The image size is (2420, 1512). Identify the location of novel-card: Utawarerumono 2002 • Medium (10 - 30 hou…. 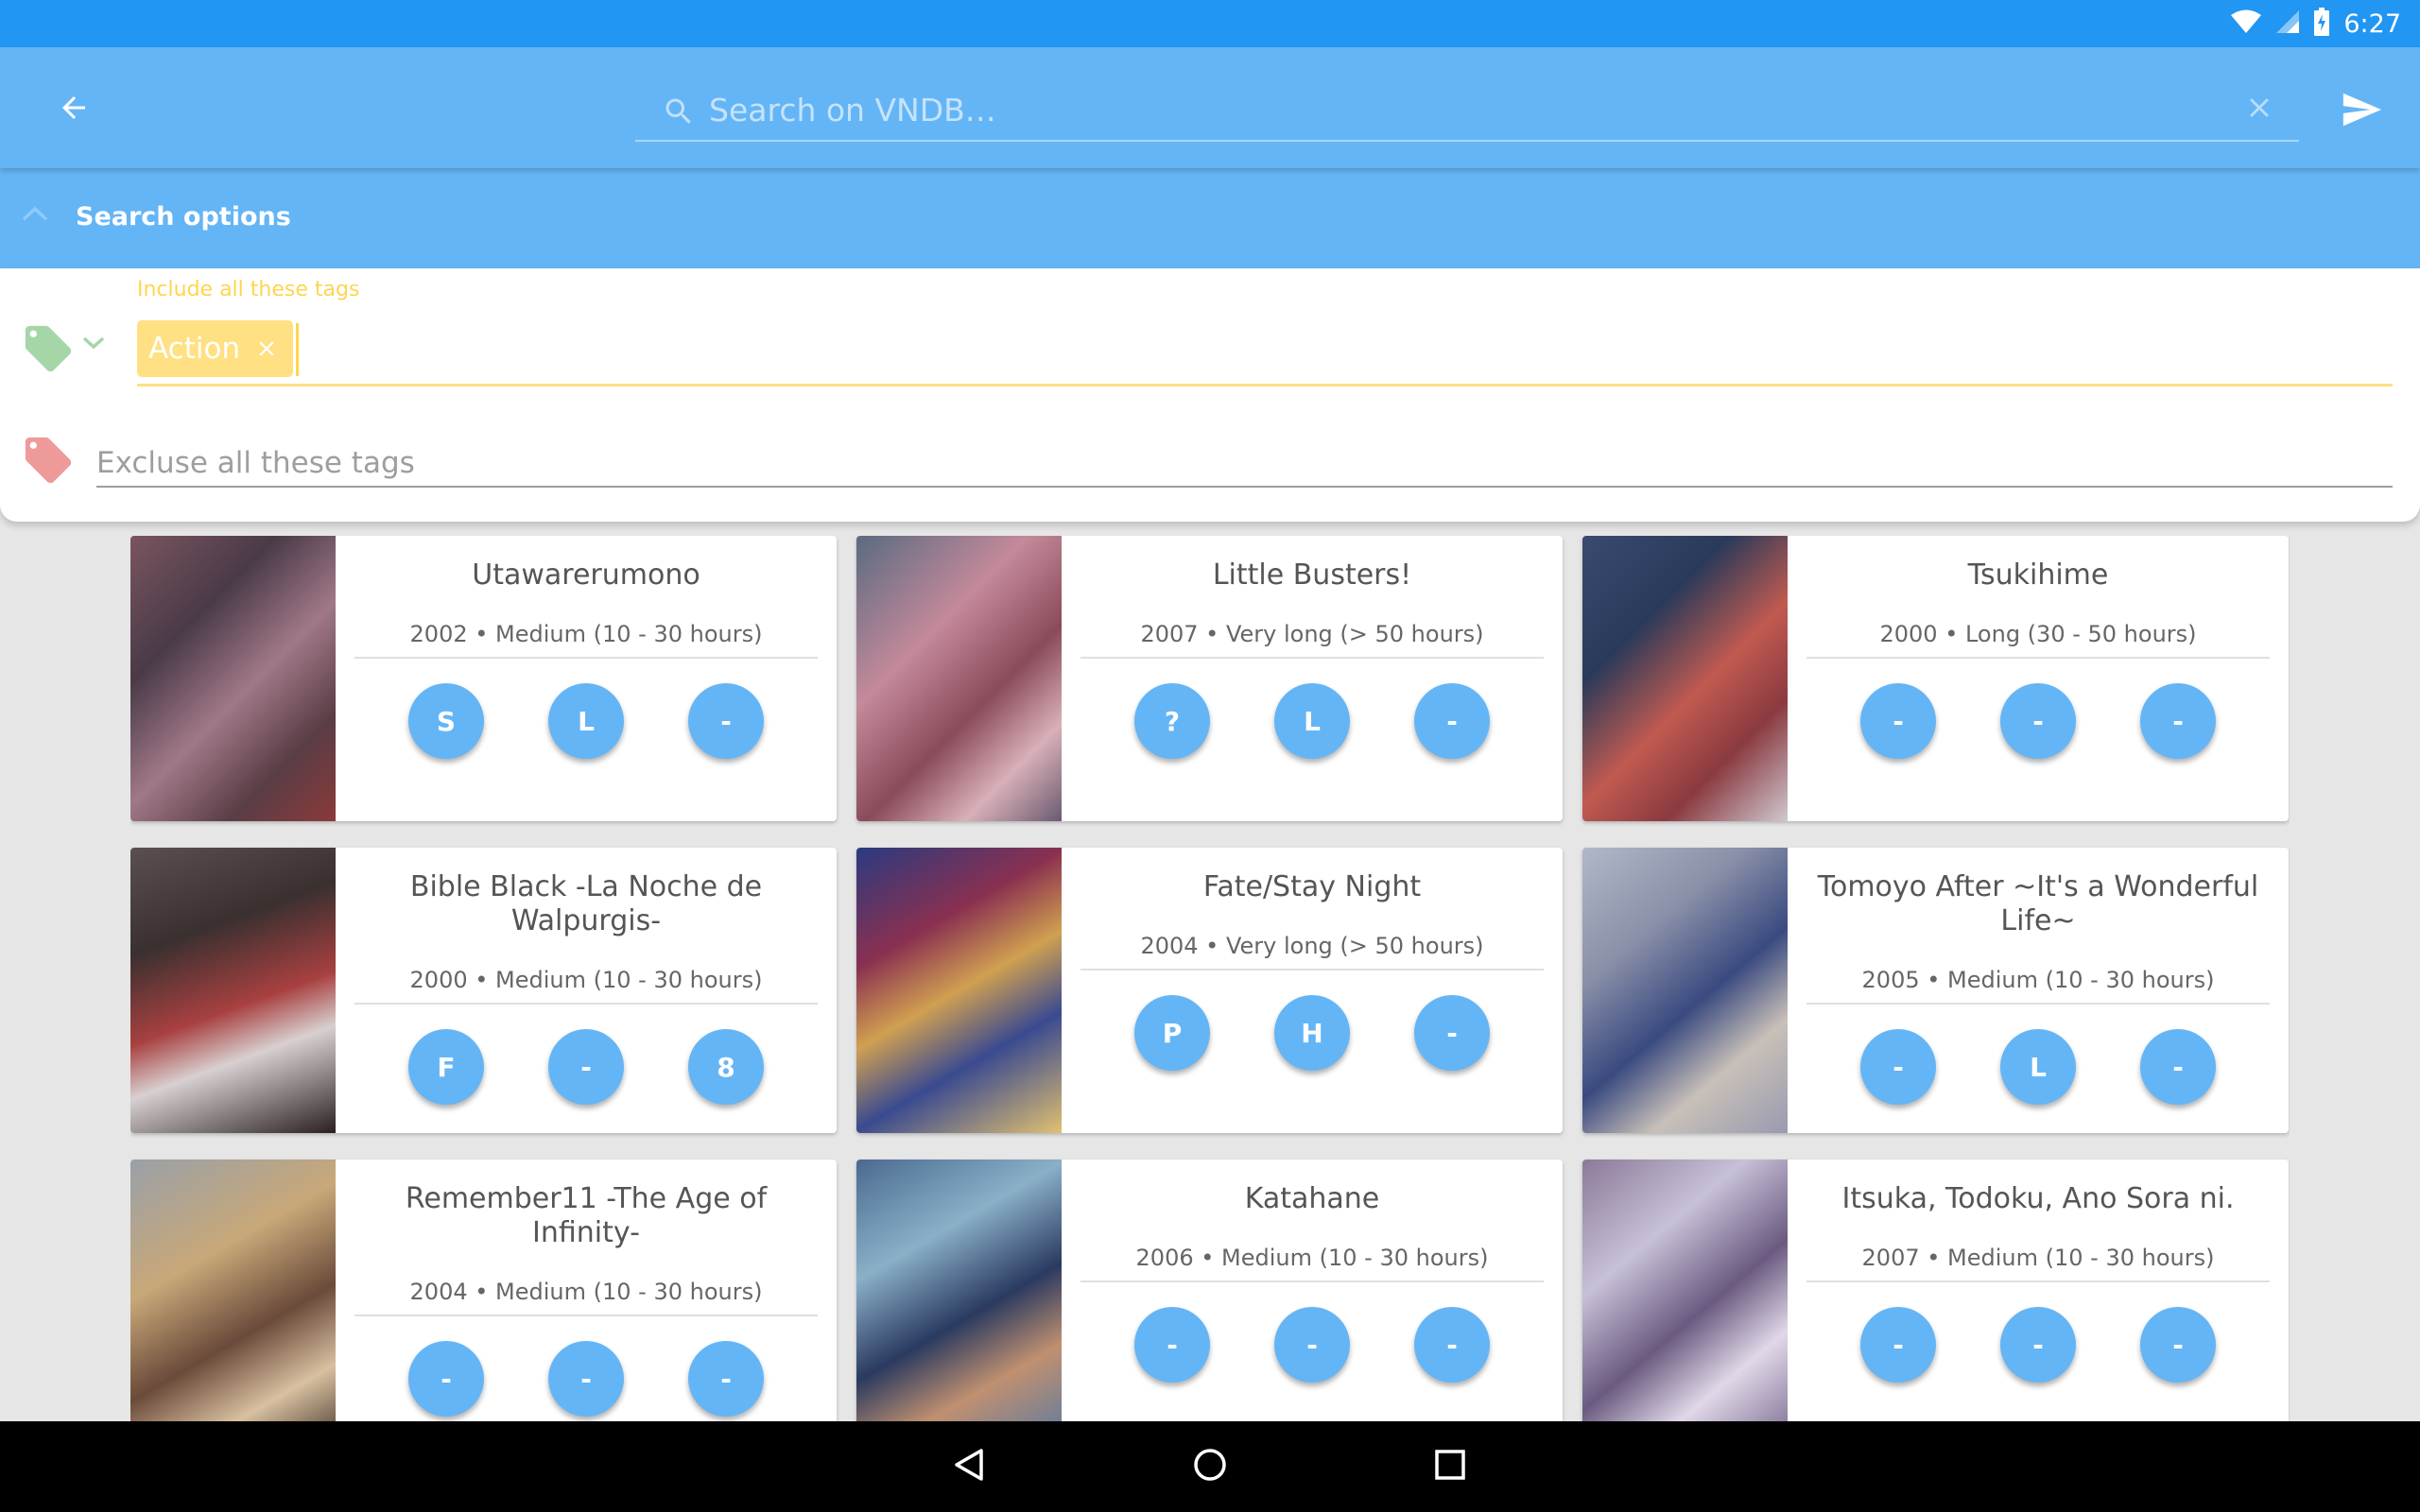
(483, 678).